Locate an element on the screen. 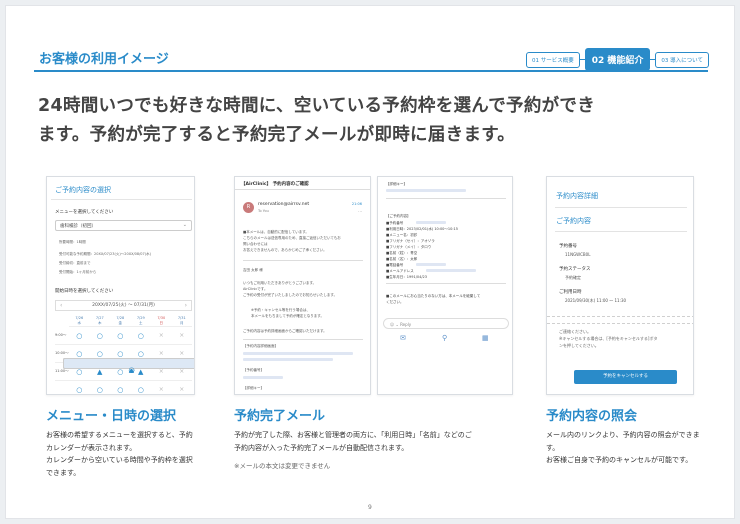 The image size is (740, 524). section-tabs: 01 サービス概要 02 機能紹介 03 導入について is located at coordinates (618, 59).